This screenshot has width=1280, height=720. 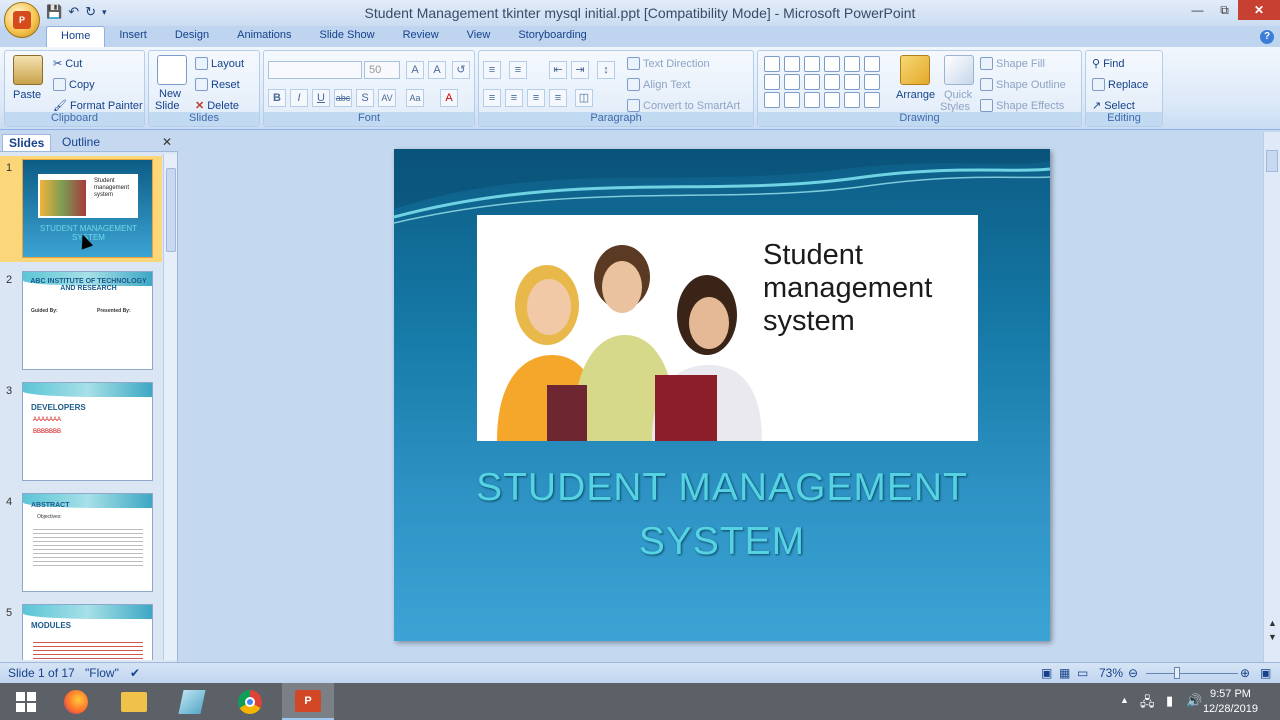 I want to click on shape-right-arrow-icon, so click(x=832, y=82).